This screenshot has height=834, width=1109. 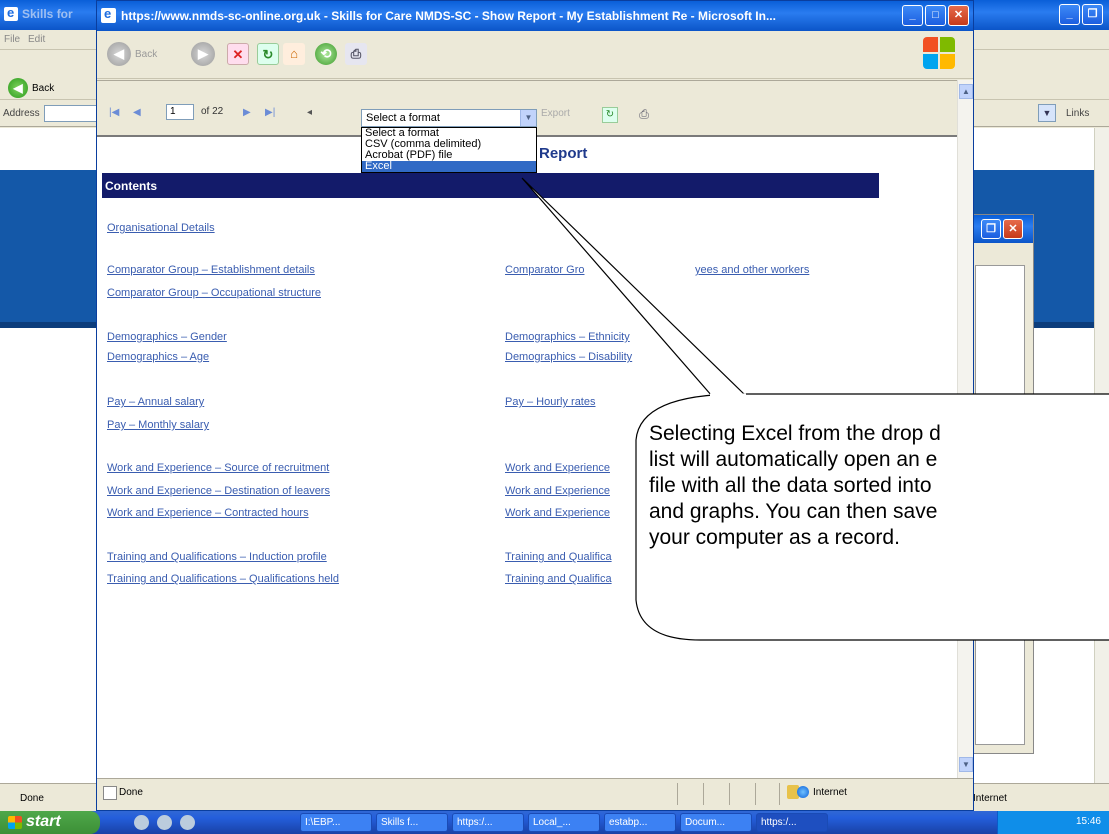 I want to click on report-link: Comparator Group – Establishment details, so click(x=211, y=270).